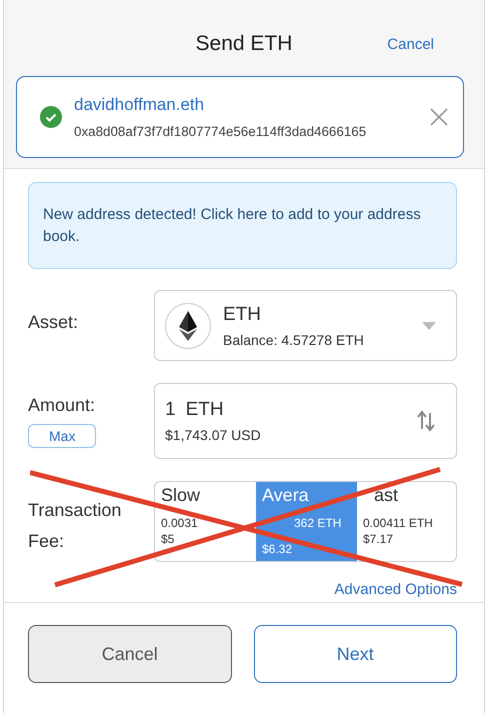  Describe the element at coordinates (318, 523) in the screenshot. I see `fee-eth: 362 ETH` at that location.